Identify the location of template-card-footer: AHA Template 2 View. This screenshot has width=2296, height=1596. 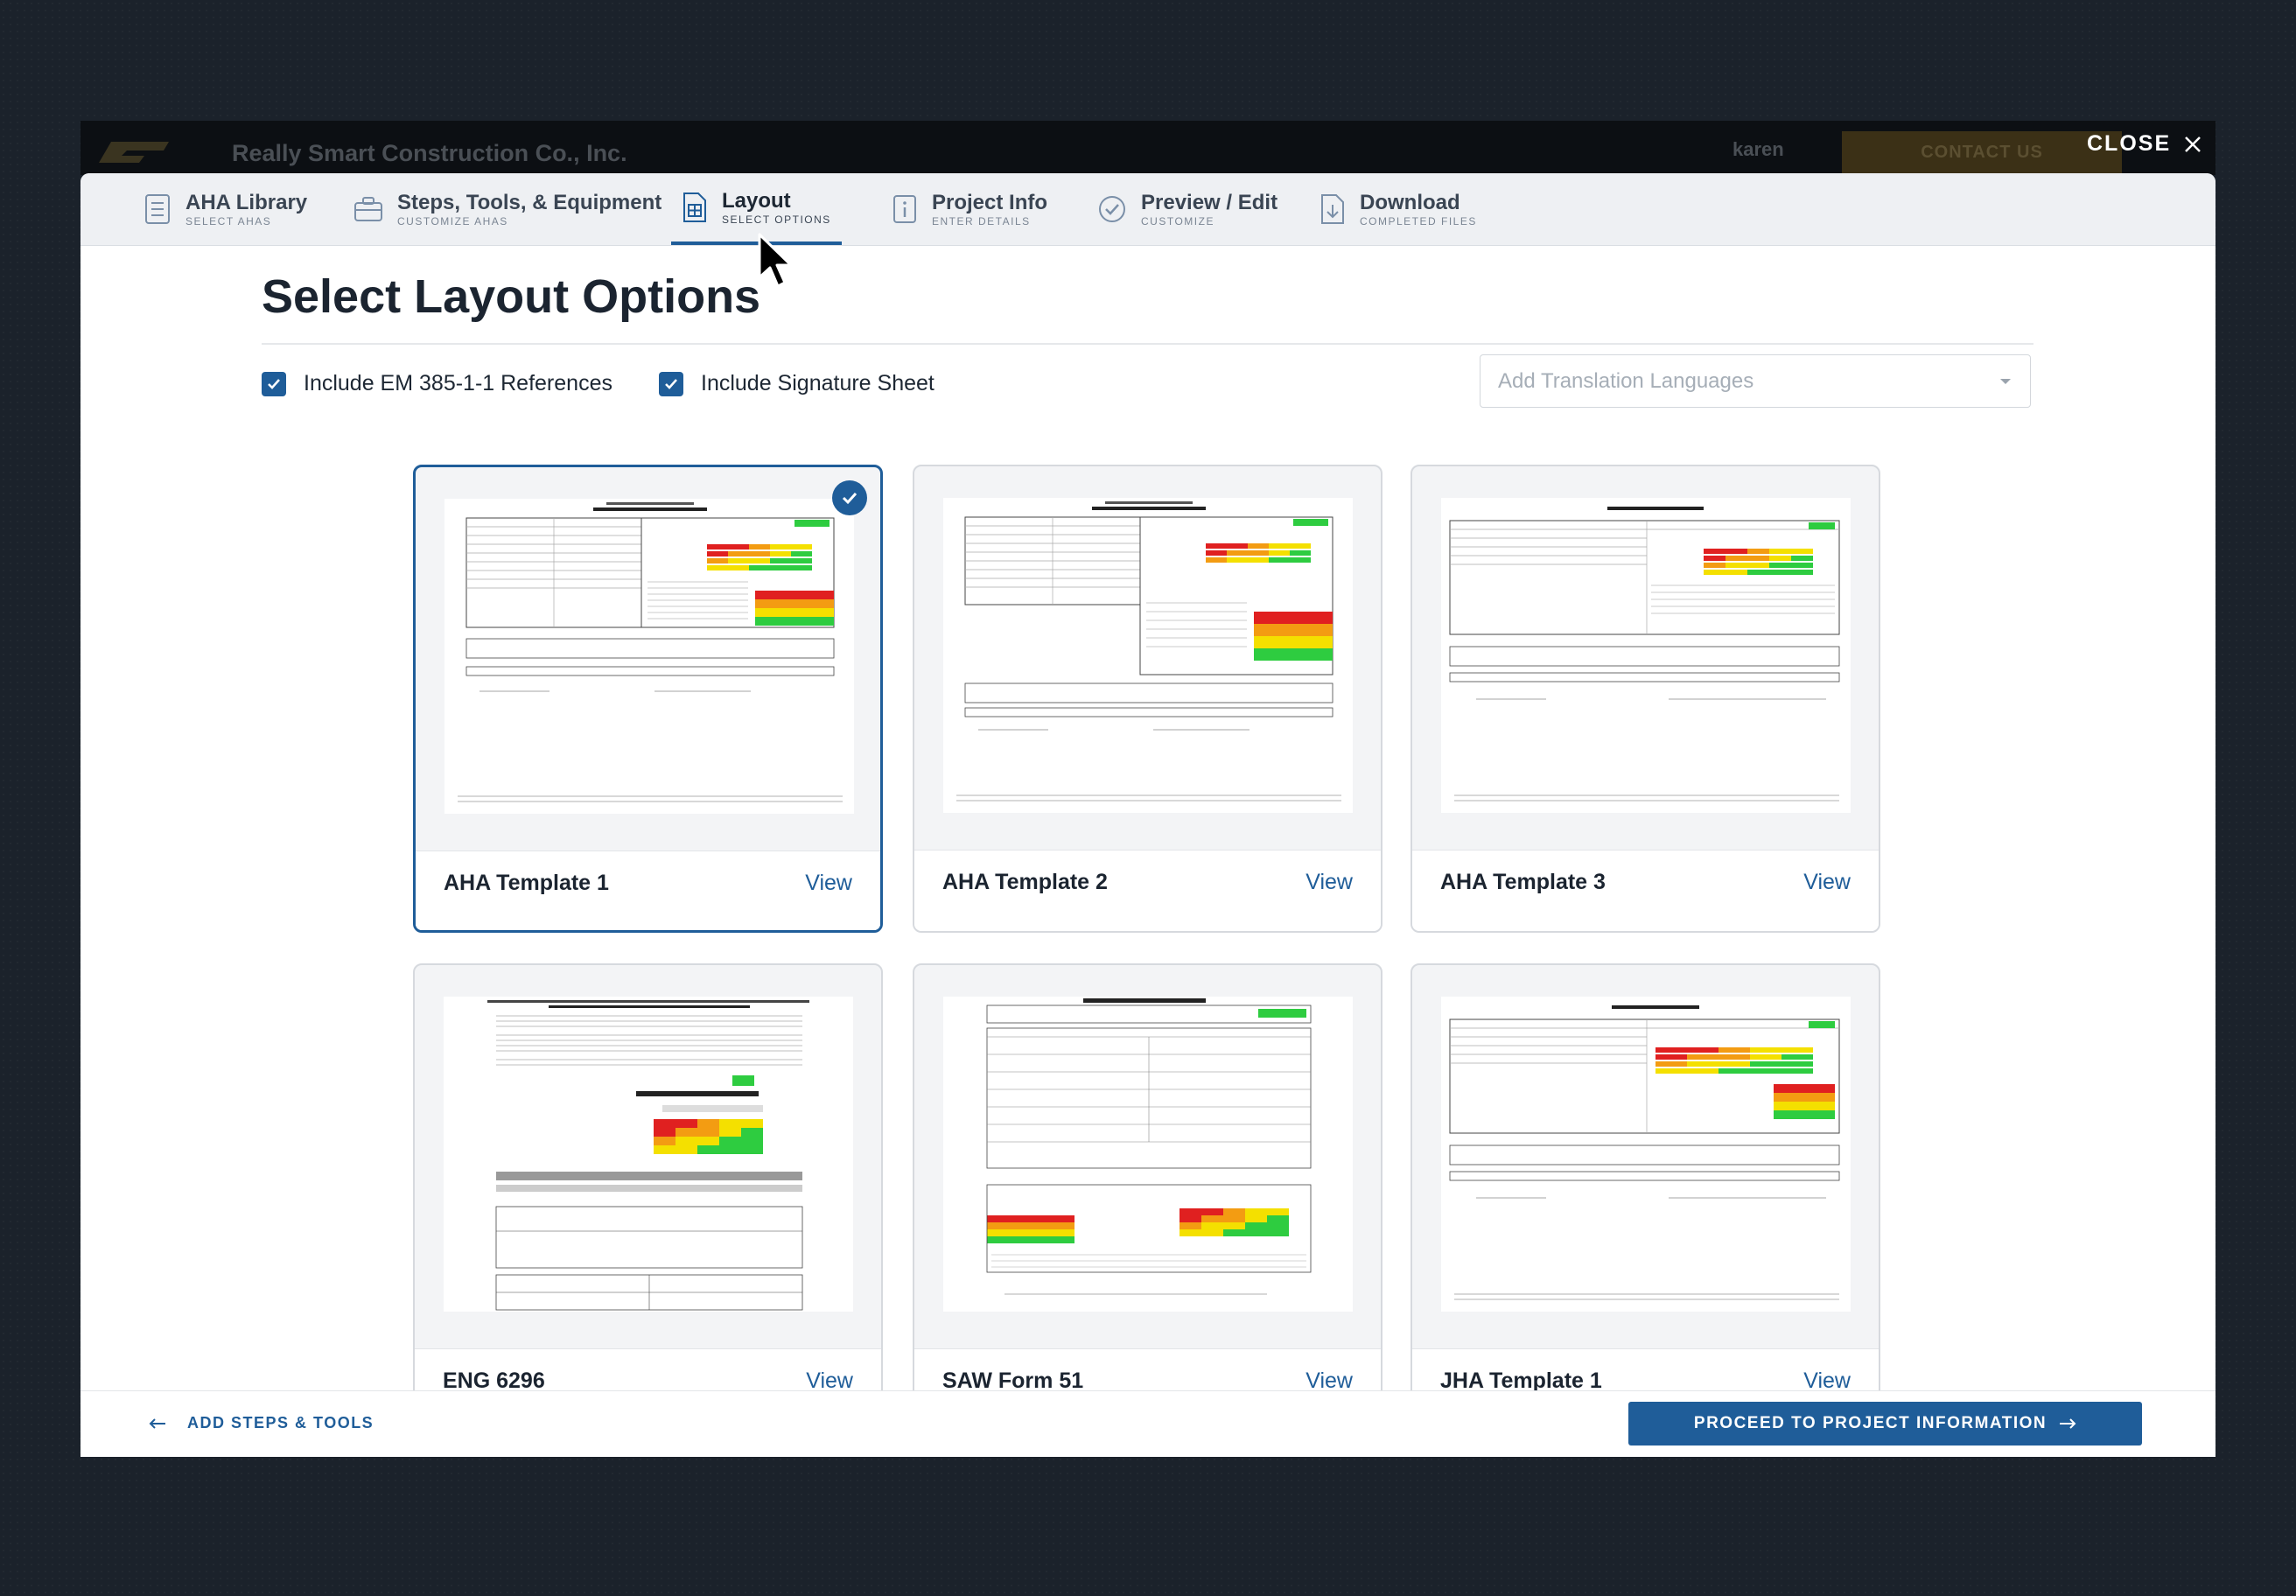
(1147, 890).